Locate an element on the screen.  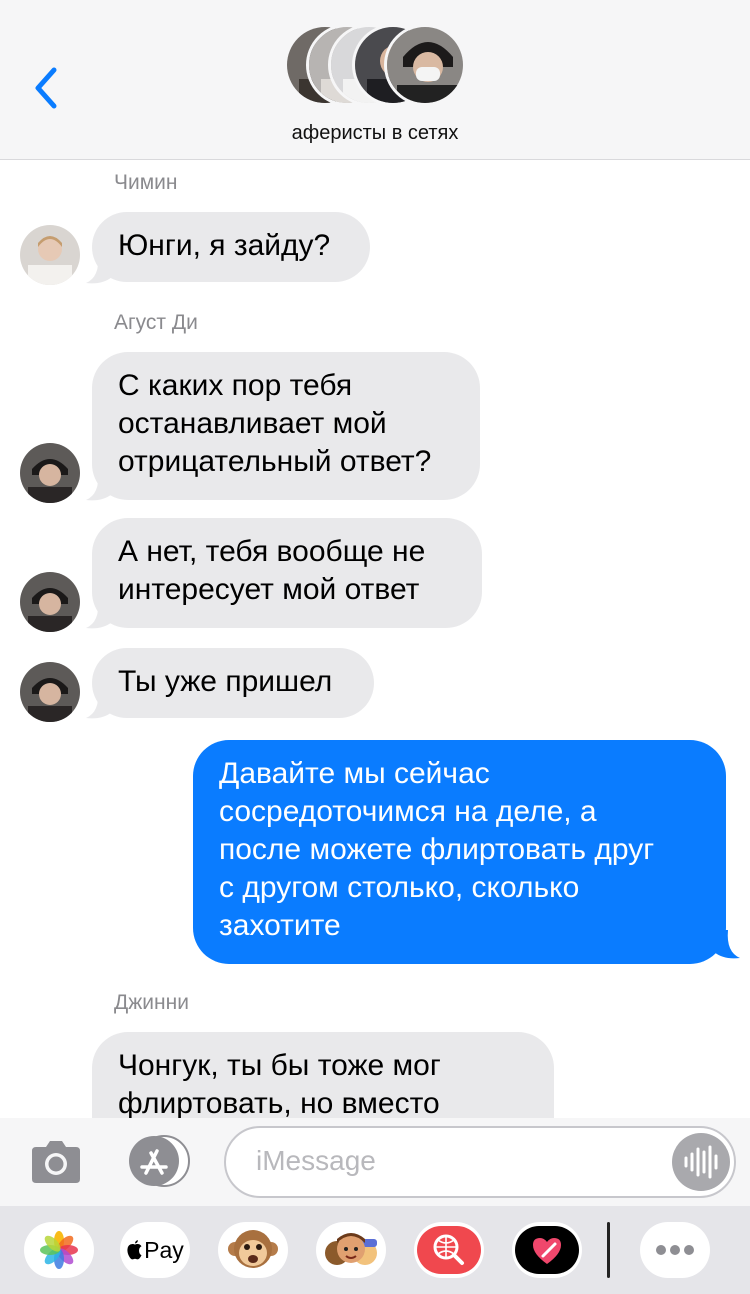
more-dots-icon is located at coordinates (675, 1250).